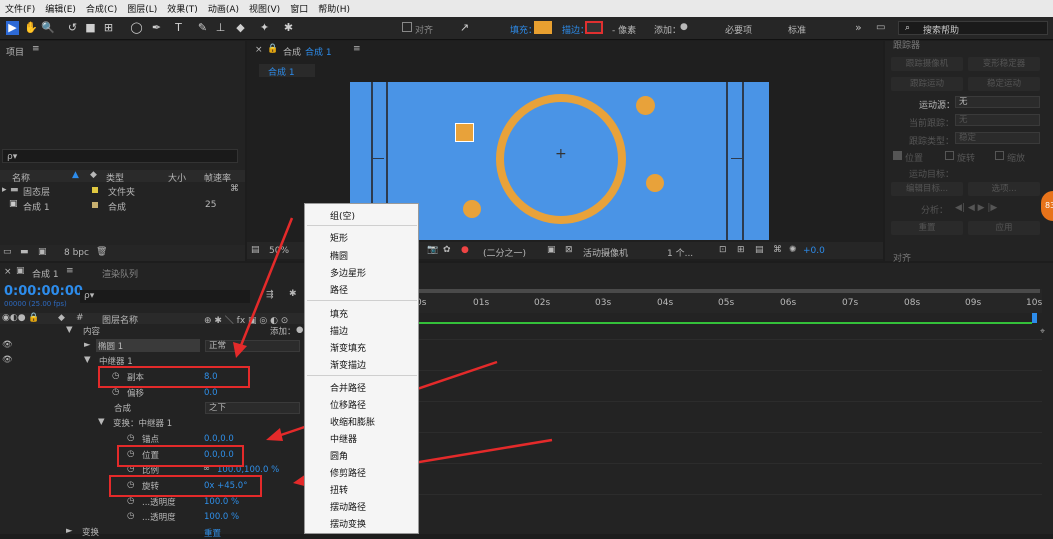 This screenshot has height=539, width=1053. I want to click on menu-item-trim-paths: 修剪路径, so click(348, 472).